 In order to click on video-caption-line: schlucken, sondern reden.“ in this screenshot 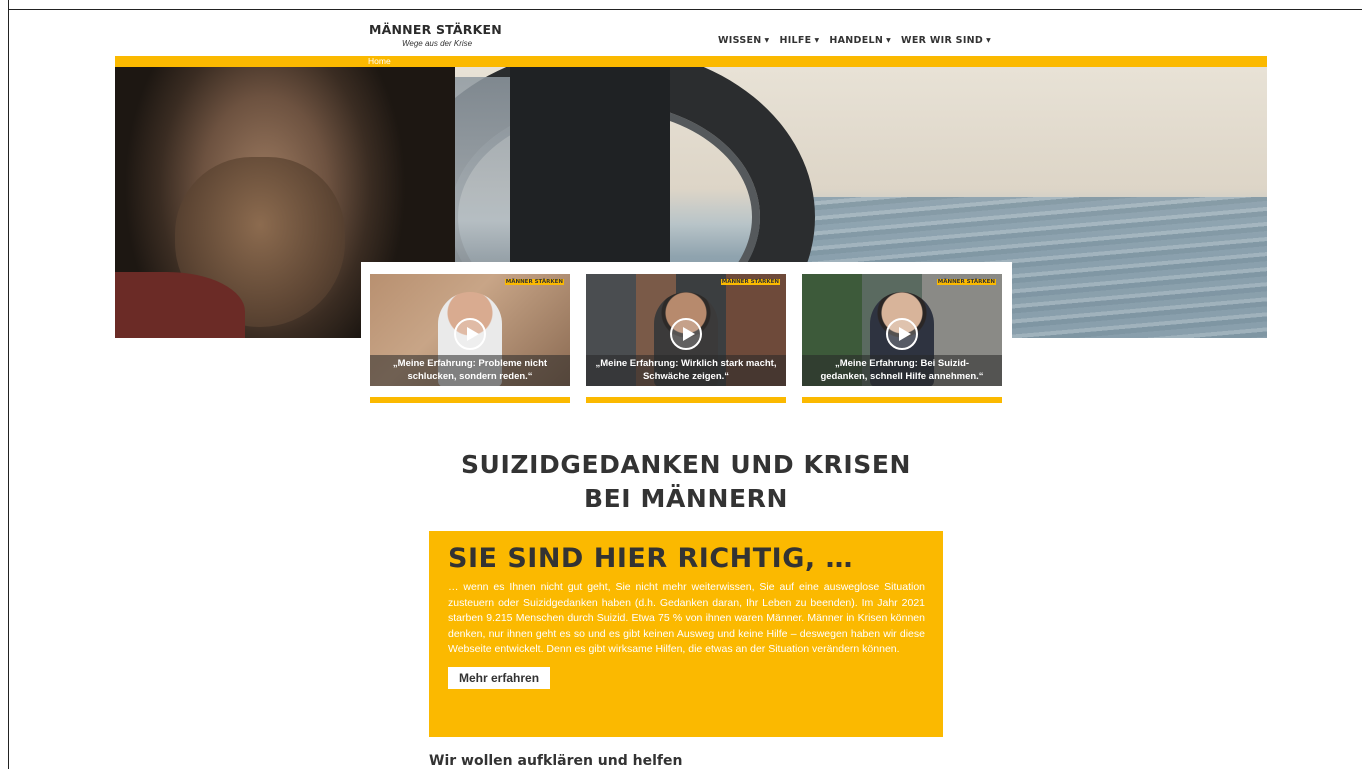, I will do `click(470, 376)`.